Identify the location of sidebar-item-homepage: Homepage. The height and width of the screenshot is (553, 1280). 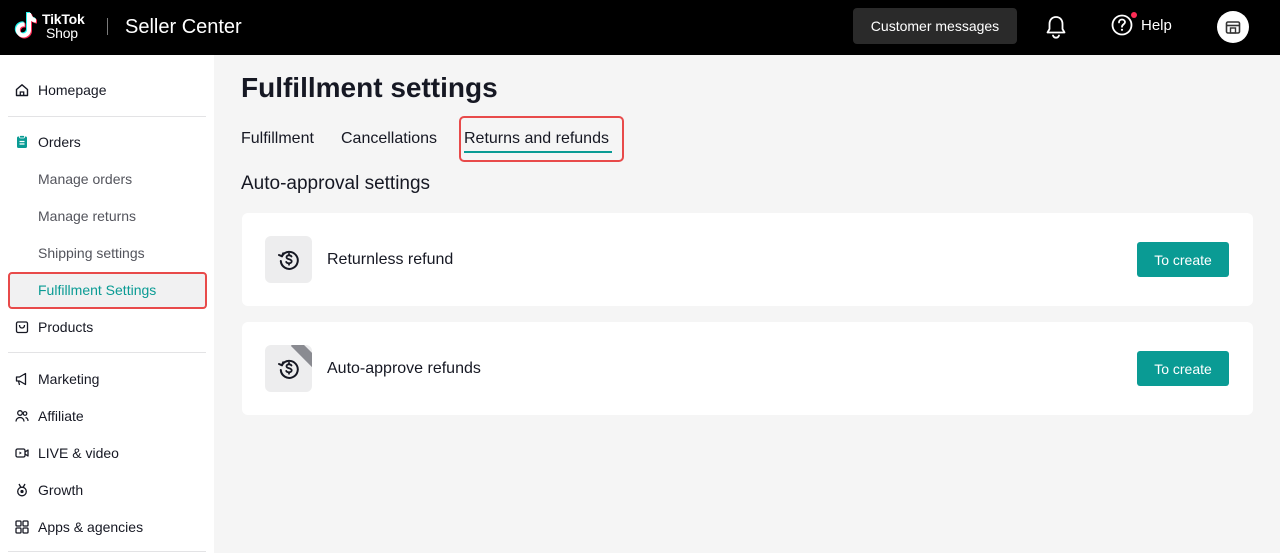
(107, 90).